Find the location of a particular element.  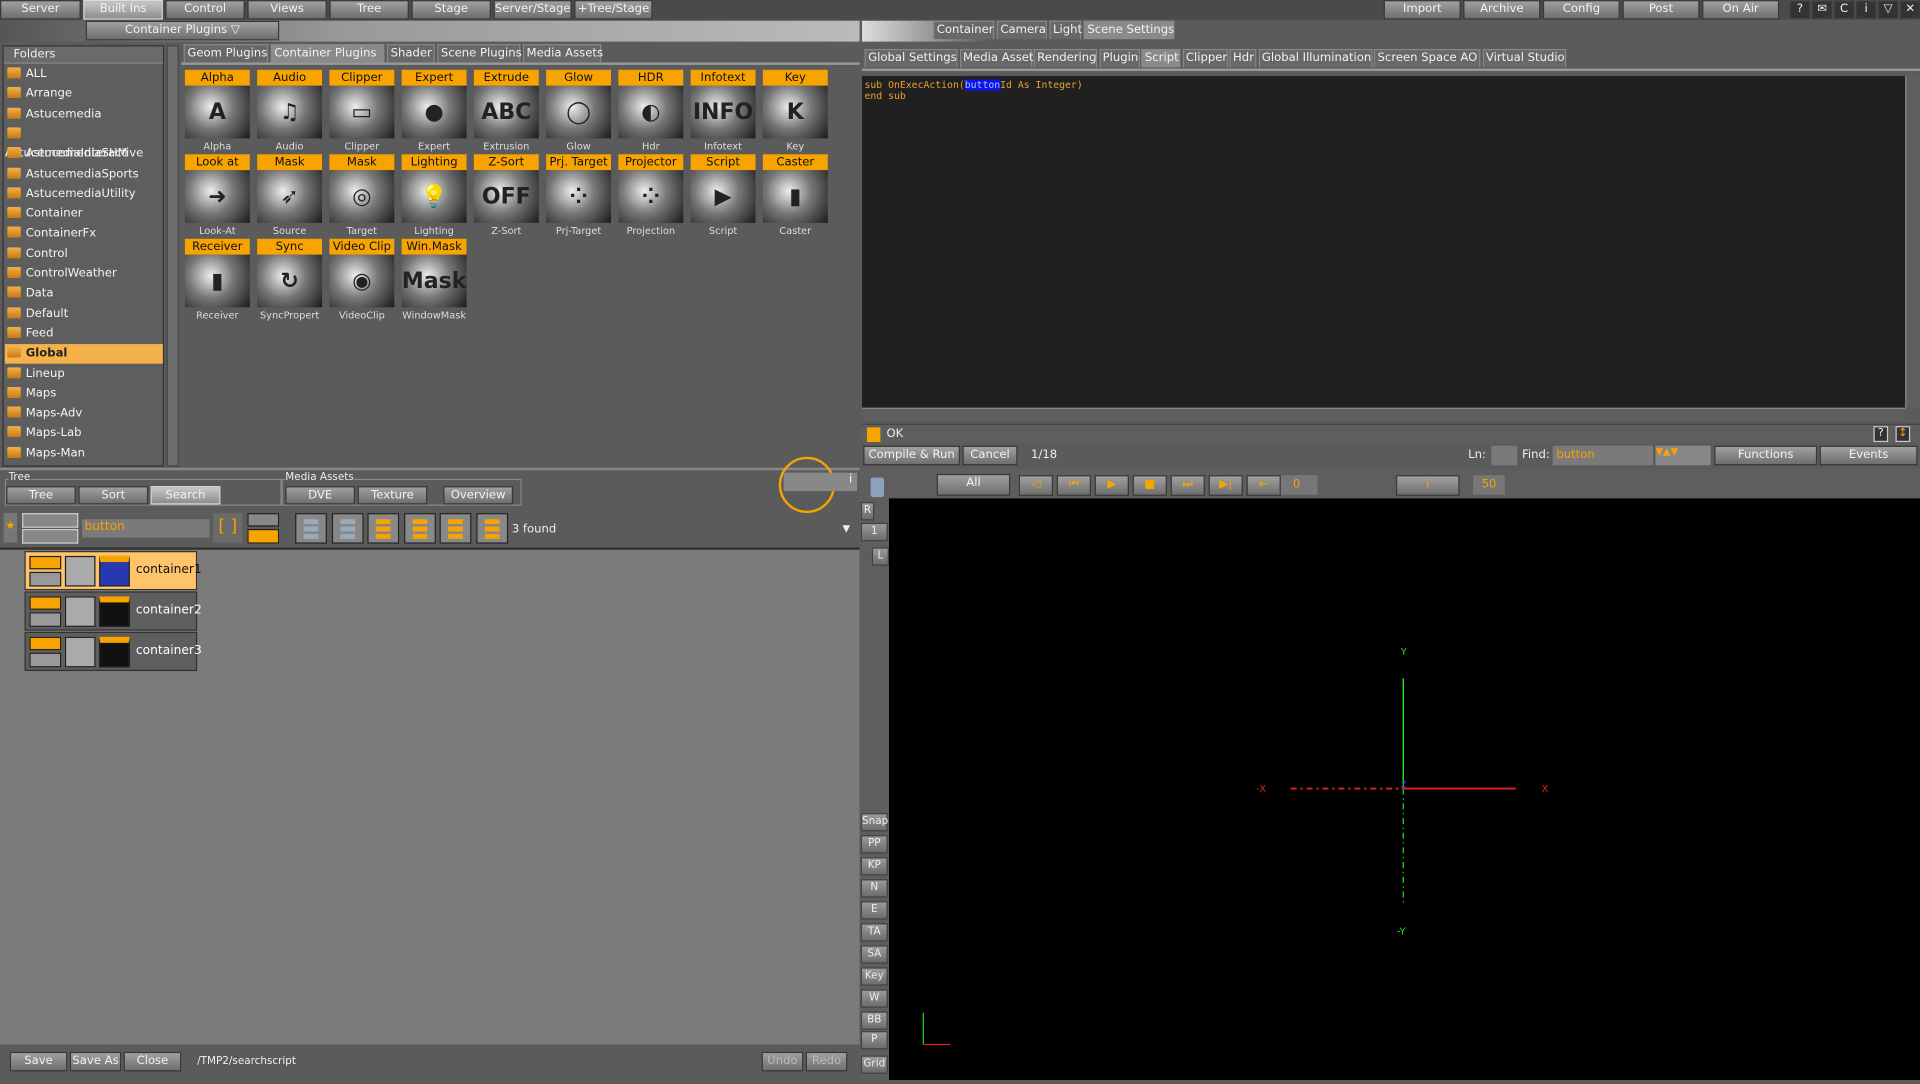

minimize-icon: ▽ is located at coordinates (1888, 10).